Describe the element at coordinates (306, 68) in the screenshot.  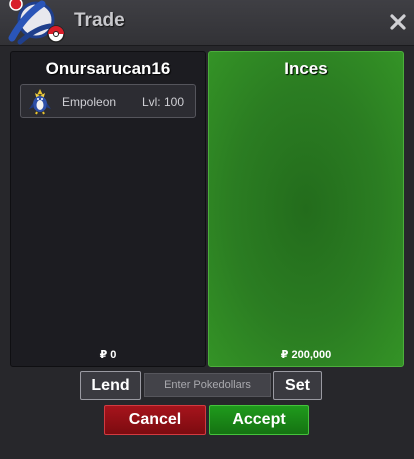
I see `partner-player-name: Inces` at that location.